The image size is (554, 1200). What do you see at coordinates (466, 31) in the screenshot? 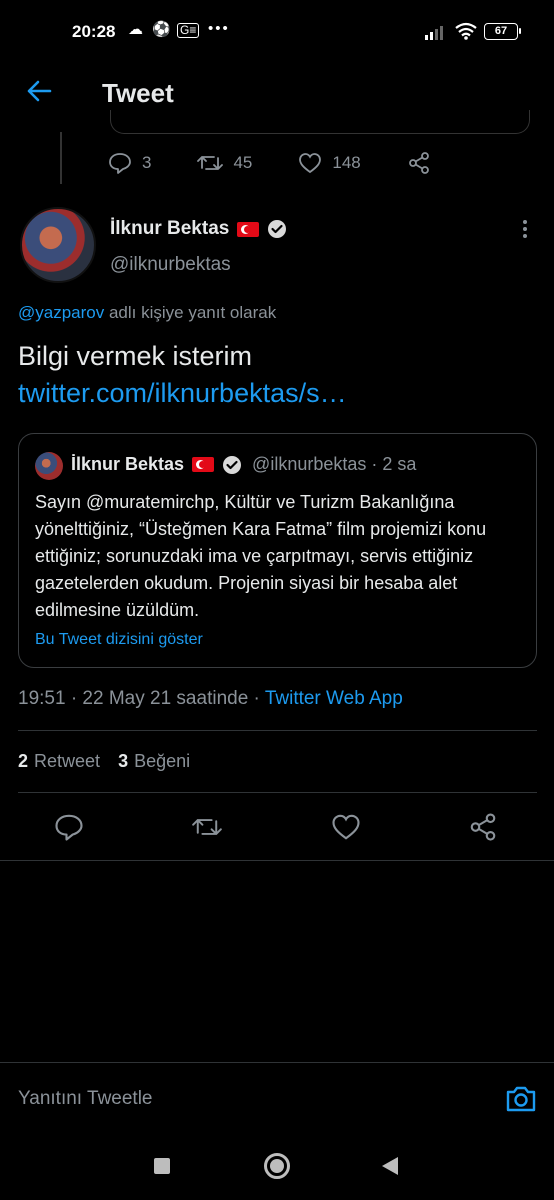
I see `wifi-icon` at bounding box center [466, 31].